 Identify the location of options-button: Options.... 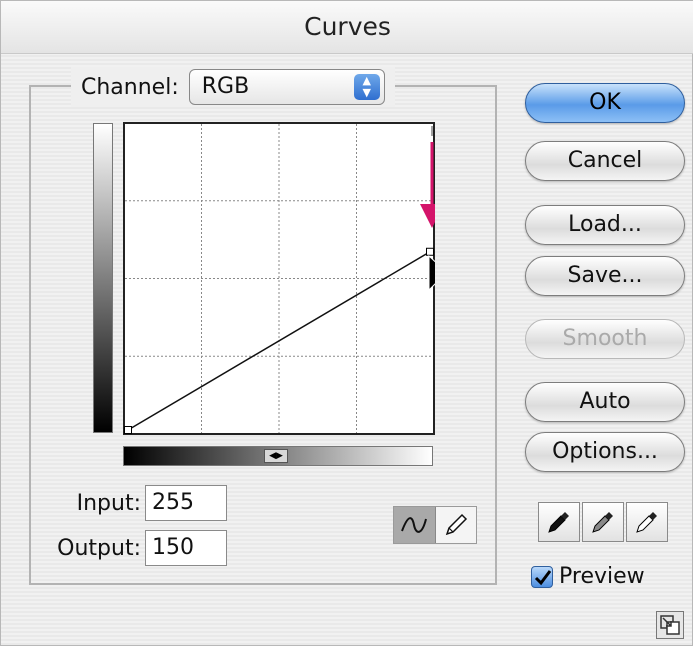
(605, 452).